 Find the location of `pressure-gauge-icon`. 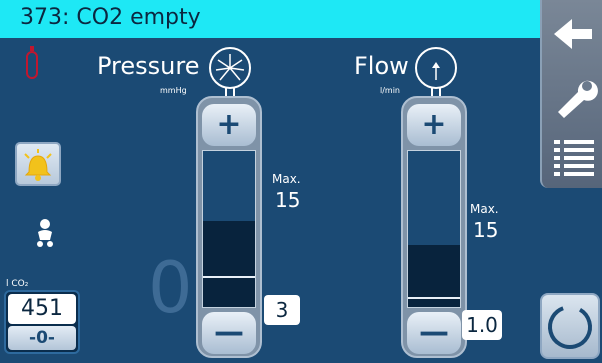

pressure-gauge-icon is located at coordinates (230, 71).